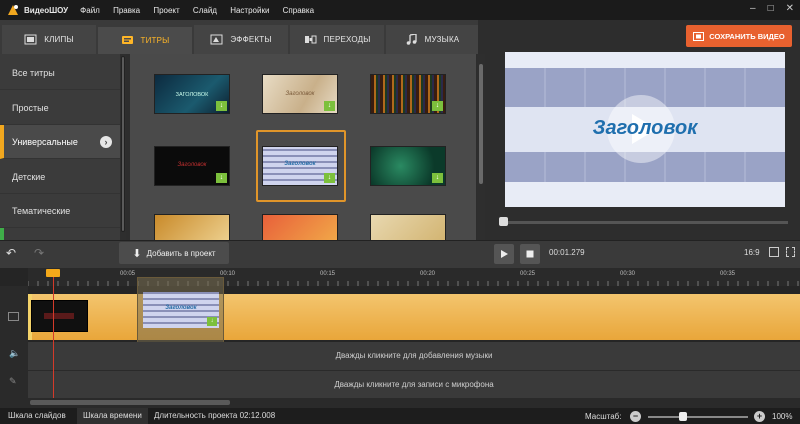 The image size is (800, 424). I want to click on categories-scroll-thumb, so click(123, 144).